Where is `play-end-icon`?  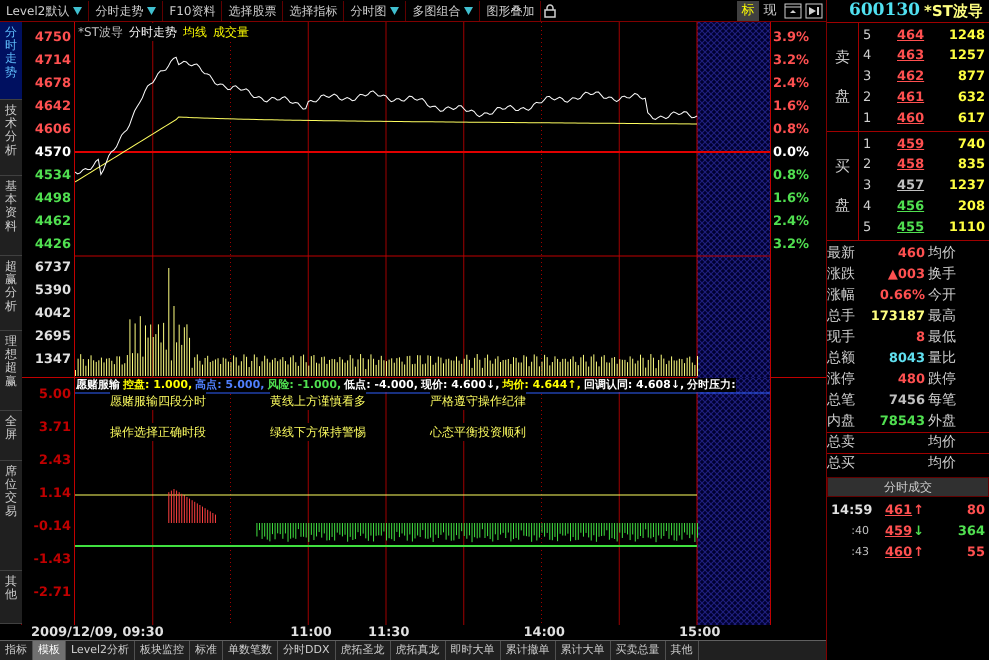
play-end-icon is located at coordinates (814, 10).